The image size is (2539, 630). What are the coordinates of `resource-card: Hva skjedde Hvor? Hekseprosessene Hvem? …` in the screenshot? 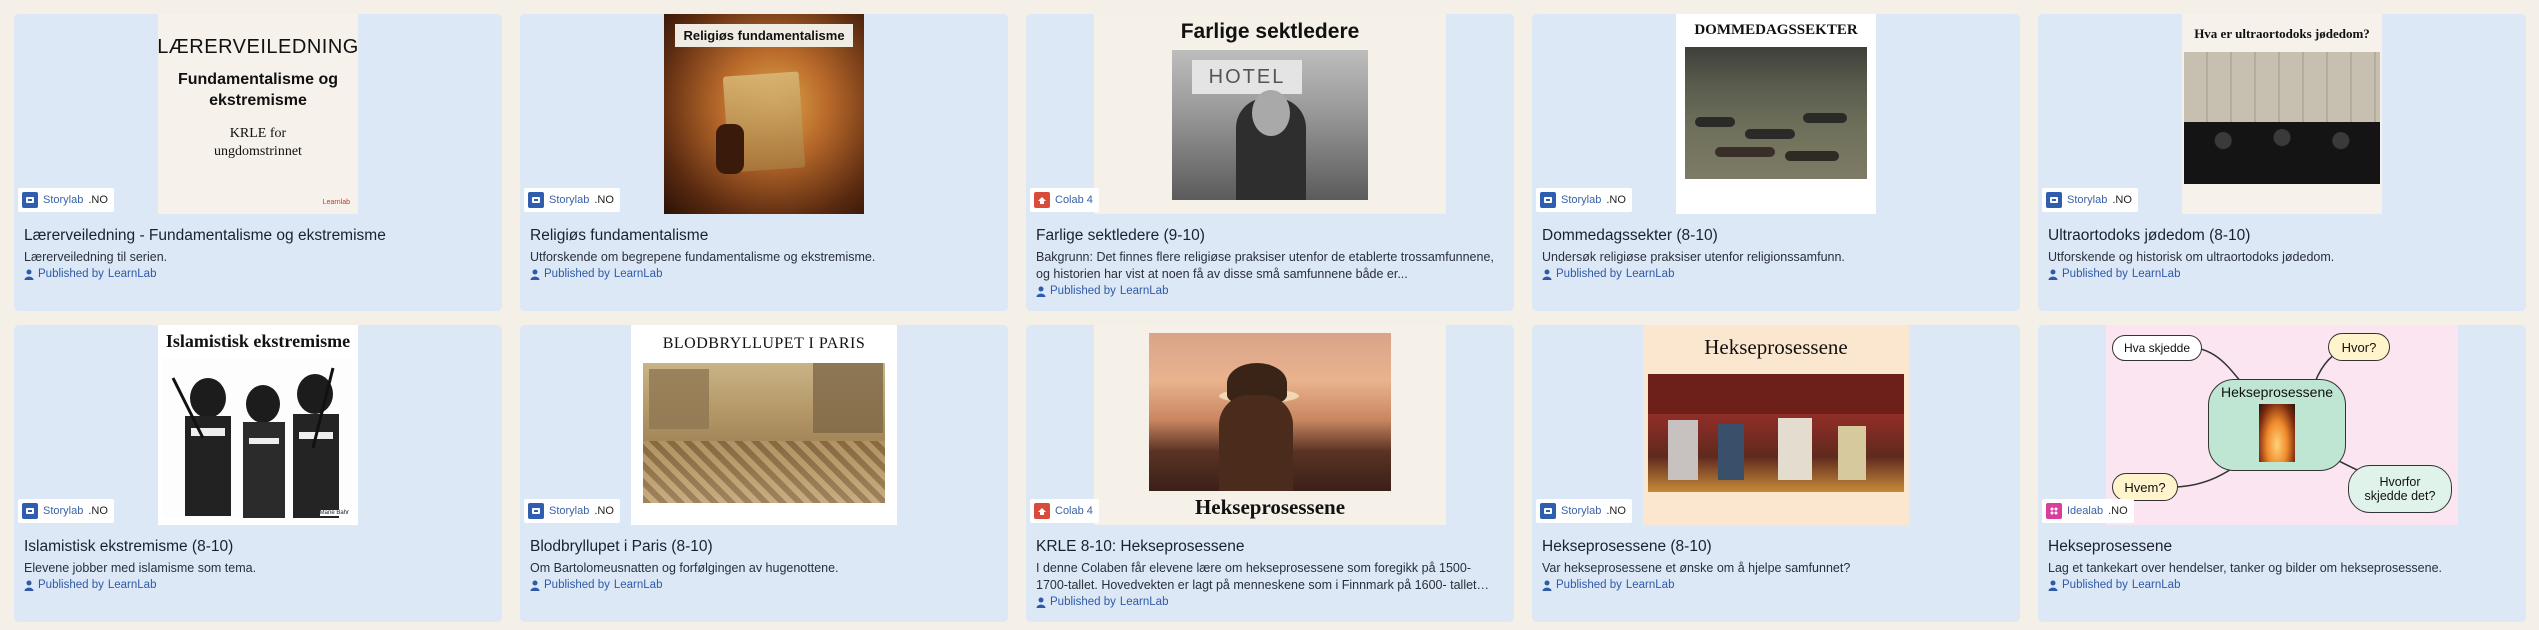 It's located at (2282, 473).